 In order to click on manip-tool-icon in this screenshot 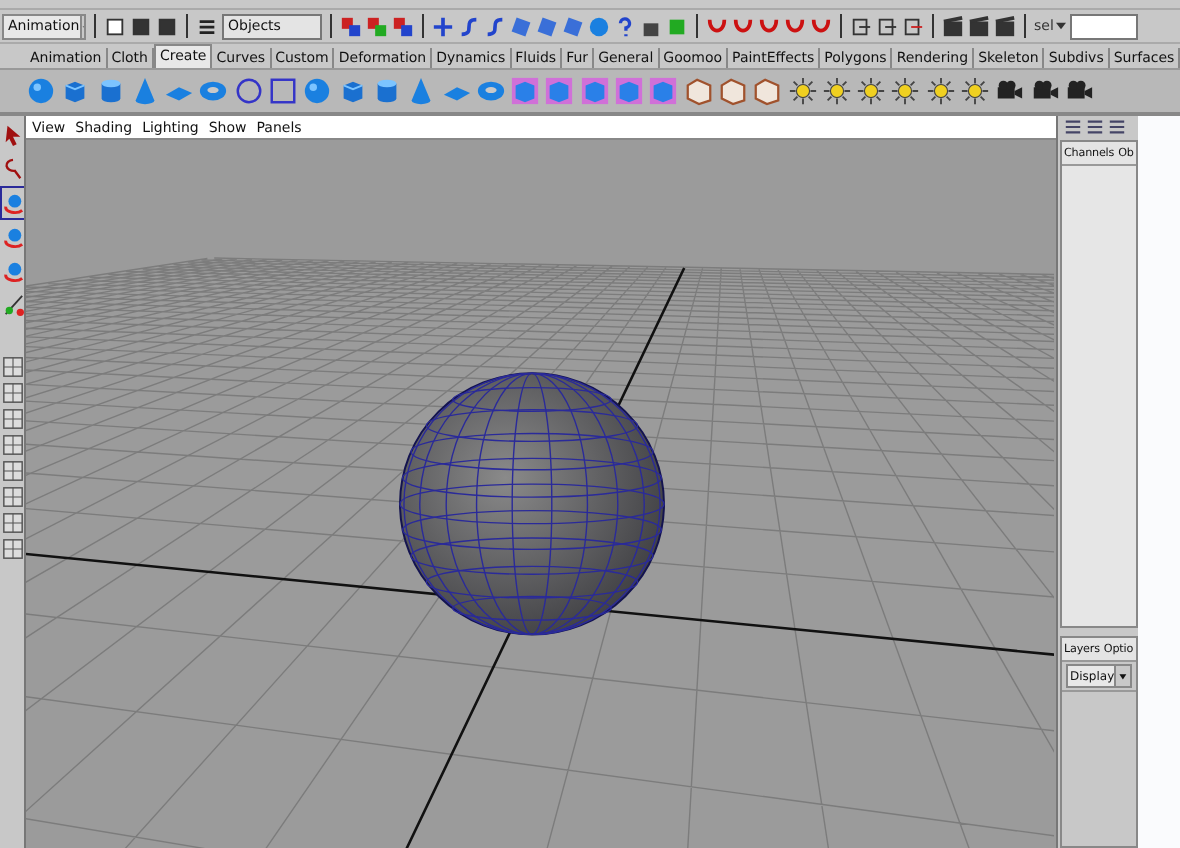, I will do `click(12, 305)`.